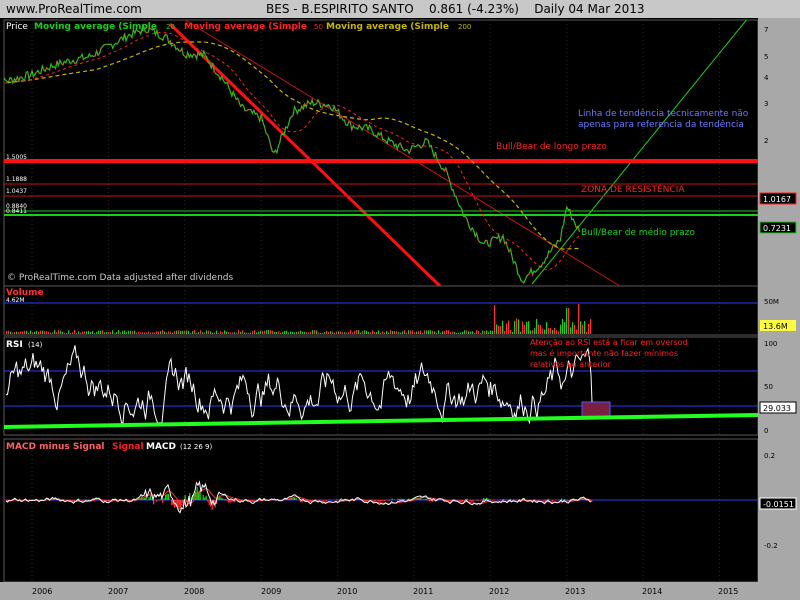 Image resolution: width=800 pixels, height=600 pixels. What do you see at coordinates (381, 310) in the screenshot?
I see `volume-panel` at bounding box center [381, 310].